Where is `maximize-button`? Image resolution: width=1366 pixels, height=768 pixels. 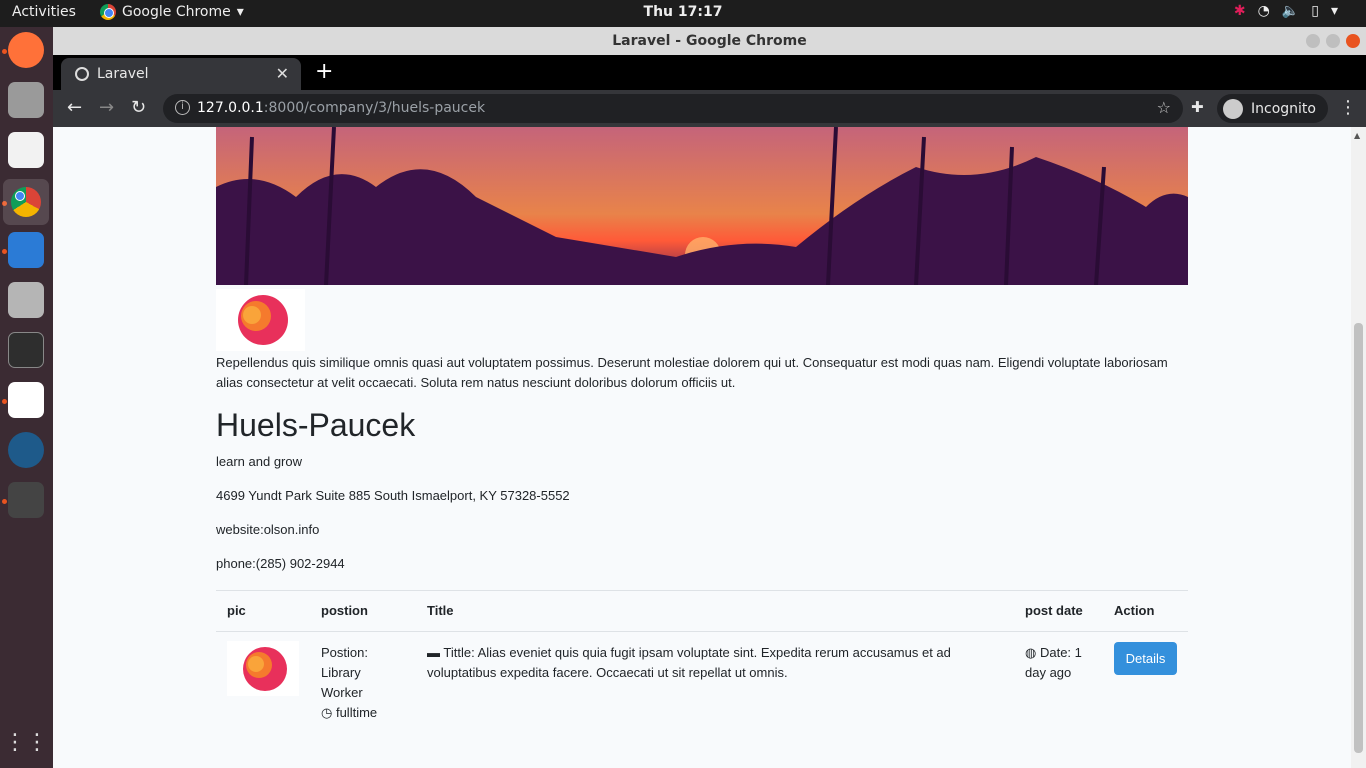 maximize-button is located at coordinates (1333, 41).